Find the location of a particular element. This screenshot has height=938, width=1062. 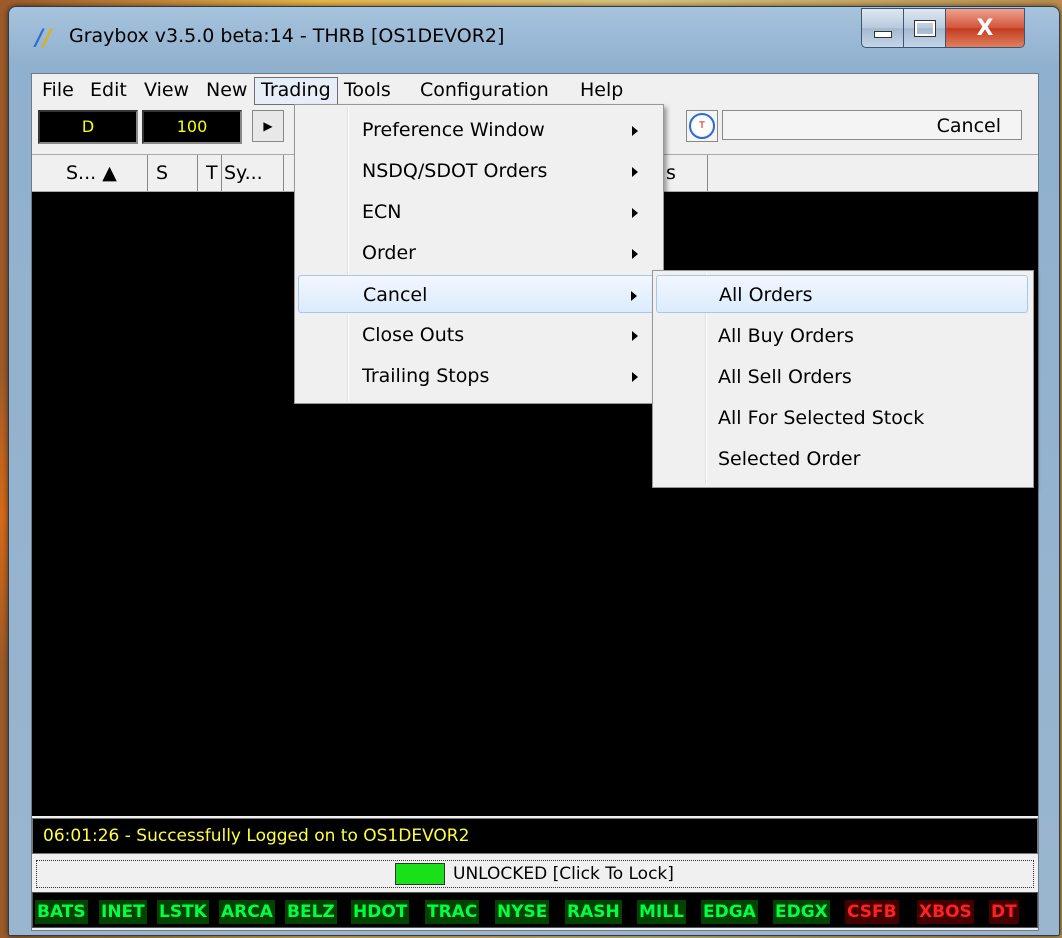

cancel-menu-item-all-buy-orders: All Buy Orders is located at coordinates (842, 336).